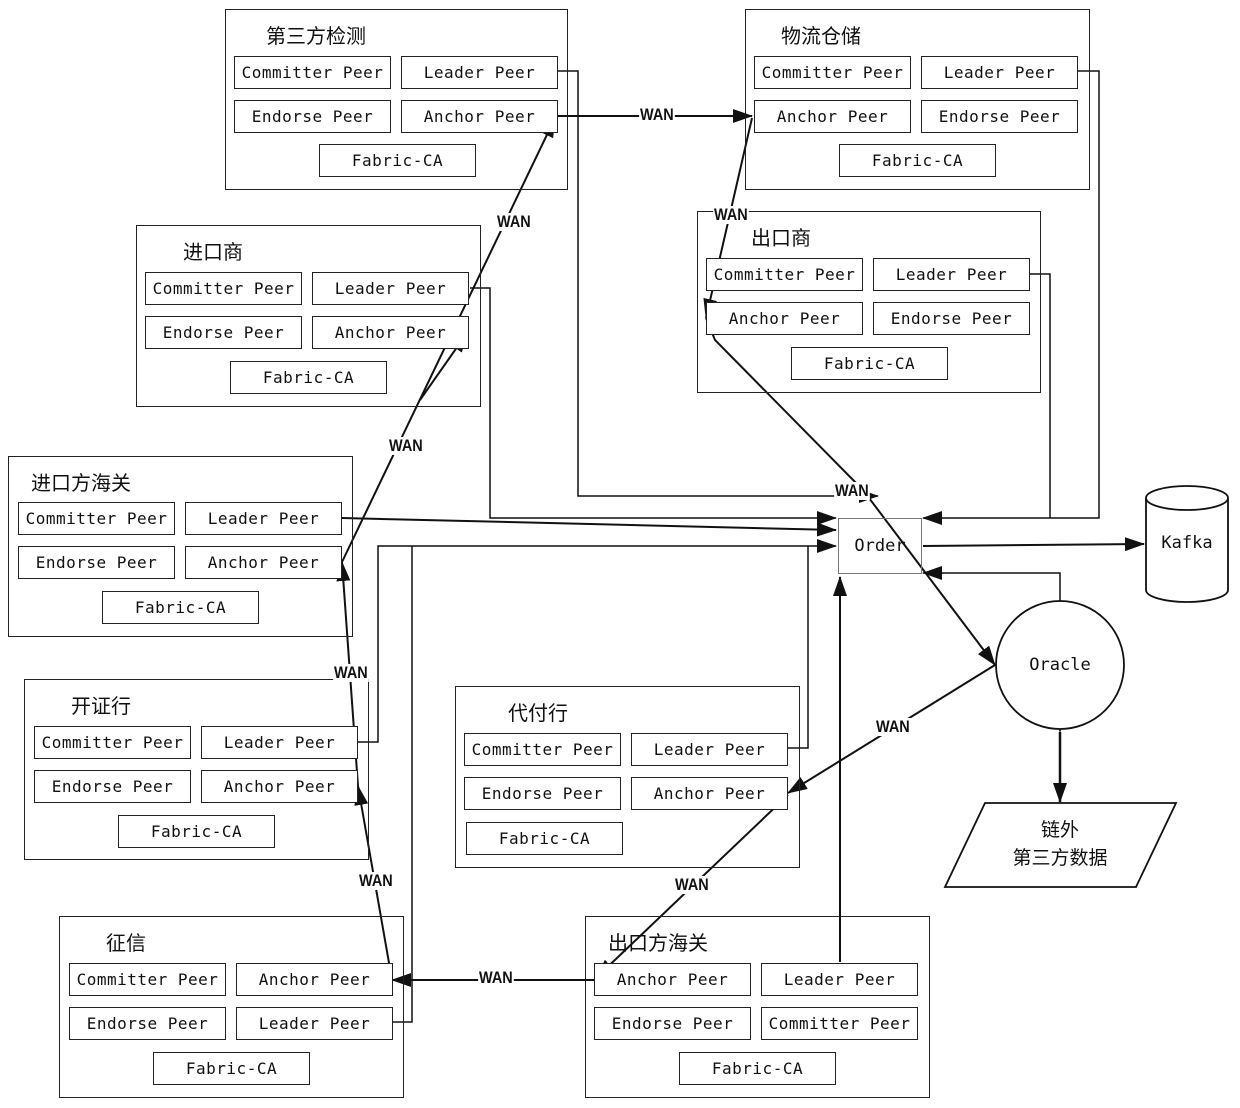 The image size is (1240, 1108). What do you see at coordinates (81, 483) in the screenshot?
I see `org-title: 进口方海关` at bounding box center [81, 483].